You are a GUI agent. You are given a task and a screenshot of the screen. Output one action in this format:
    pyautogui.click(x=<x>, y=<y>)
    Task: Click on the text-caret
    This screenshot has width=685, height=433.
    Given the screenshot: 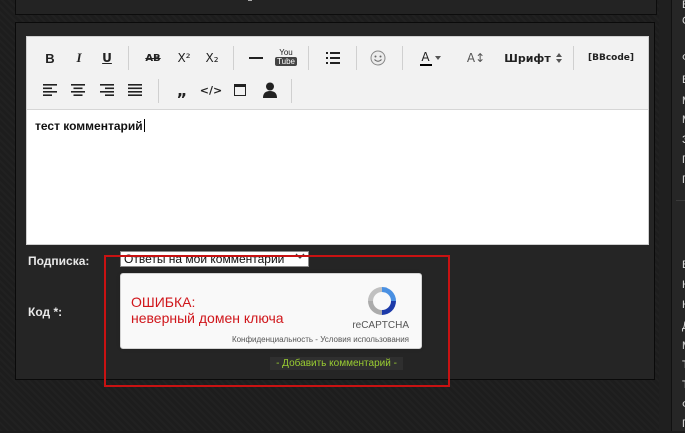 What is the action you would take?
    pyautogui.click(x=144, y=125)
    